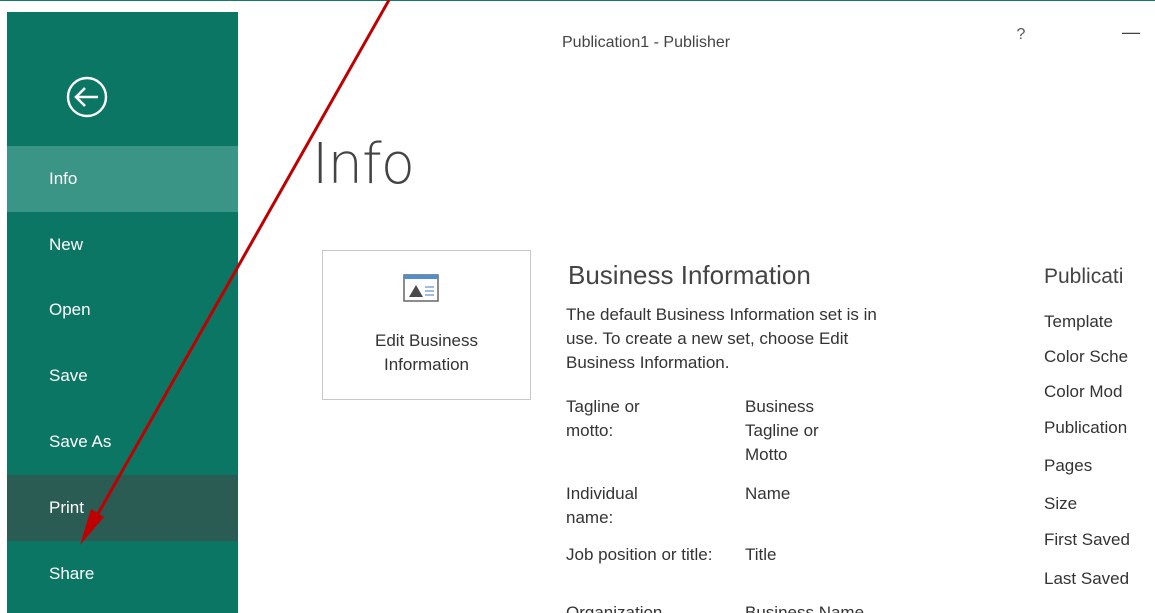 This screenshot has height=613, width=1155. I want to click on sidebar-item-print: Print, so click(122, 508).